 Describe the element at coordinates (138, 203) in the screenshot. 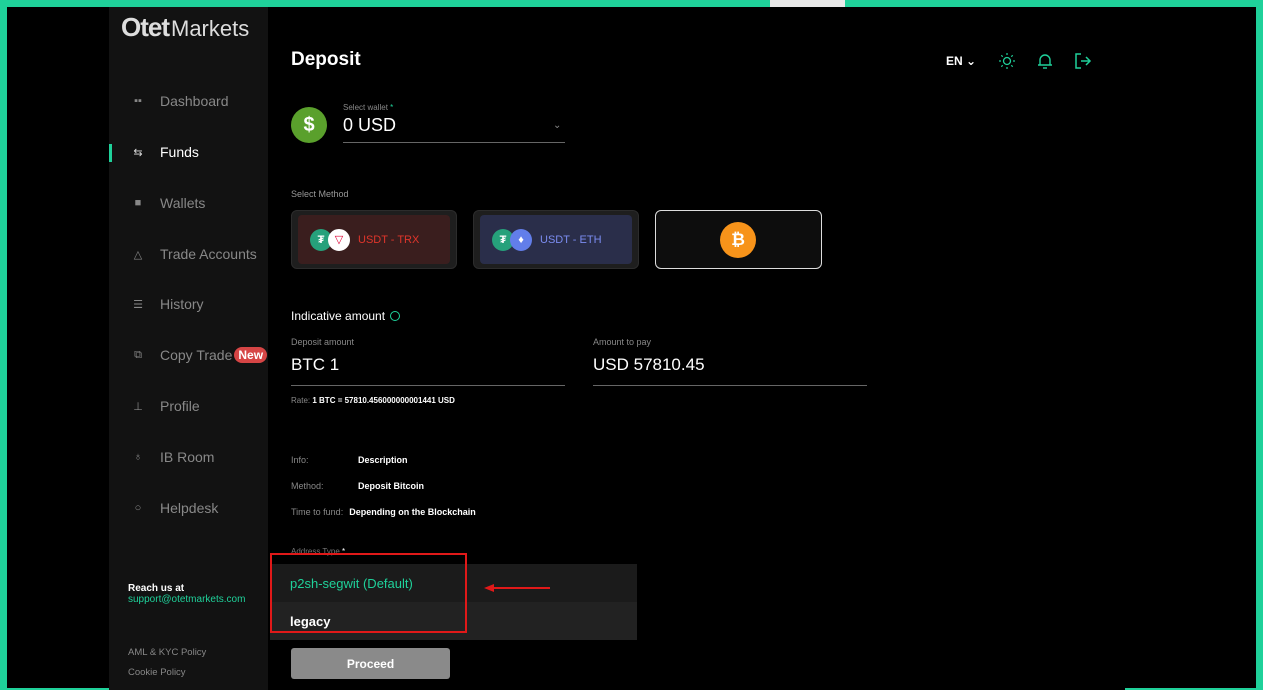

I see `wallet-icon: ■` at that location.